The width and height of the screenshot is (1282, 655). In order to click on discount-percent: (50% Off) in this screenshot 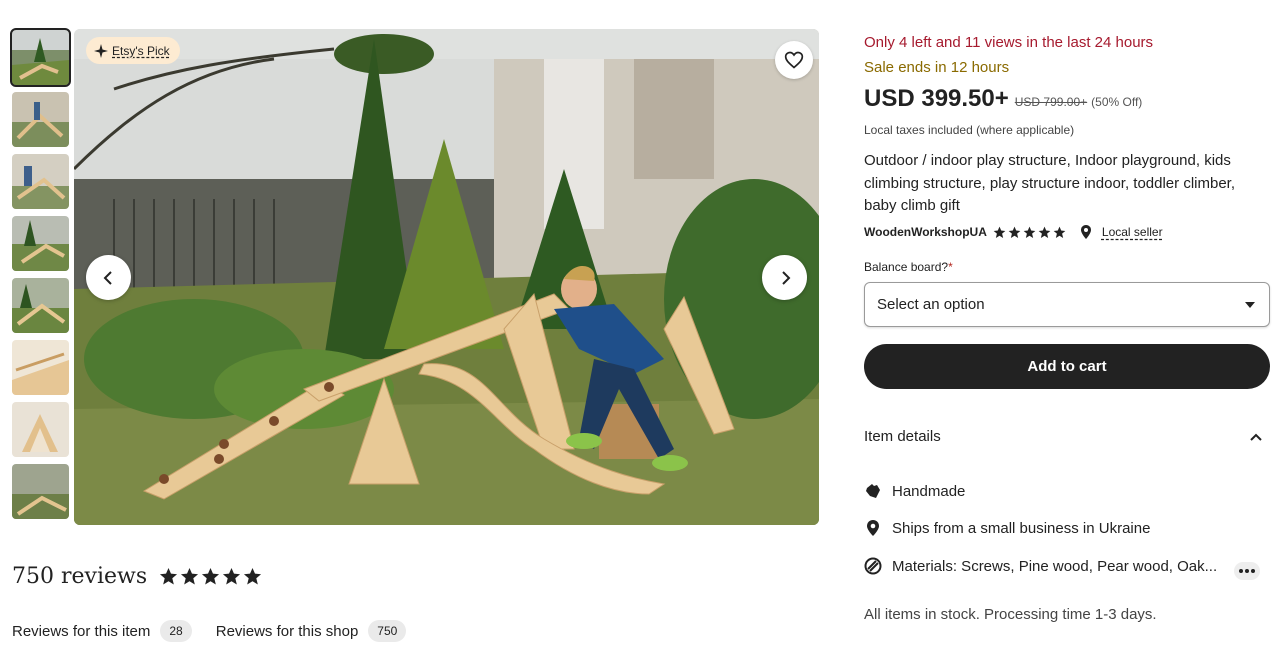, I will do `click(1117, 102)`.